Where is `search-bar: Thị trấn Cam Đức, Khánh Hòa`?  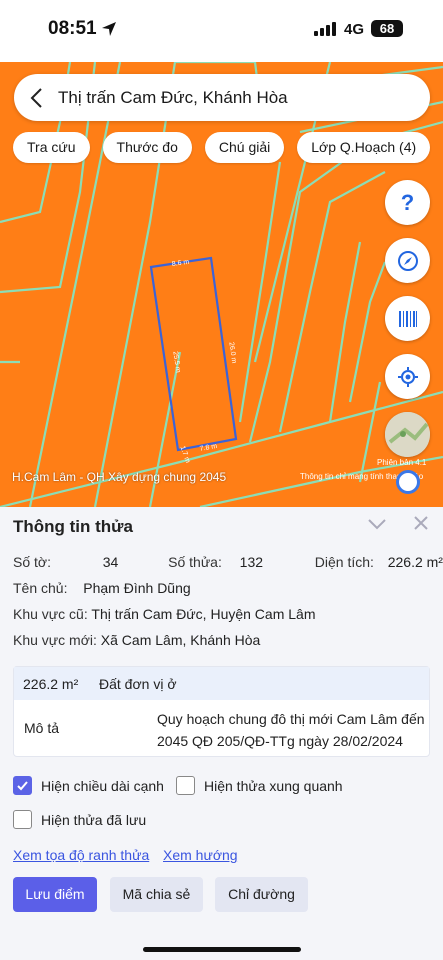 search-bar: Thị trấn Cam Đức, Khánh Hòa is located at coordinates (222, 97).